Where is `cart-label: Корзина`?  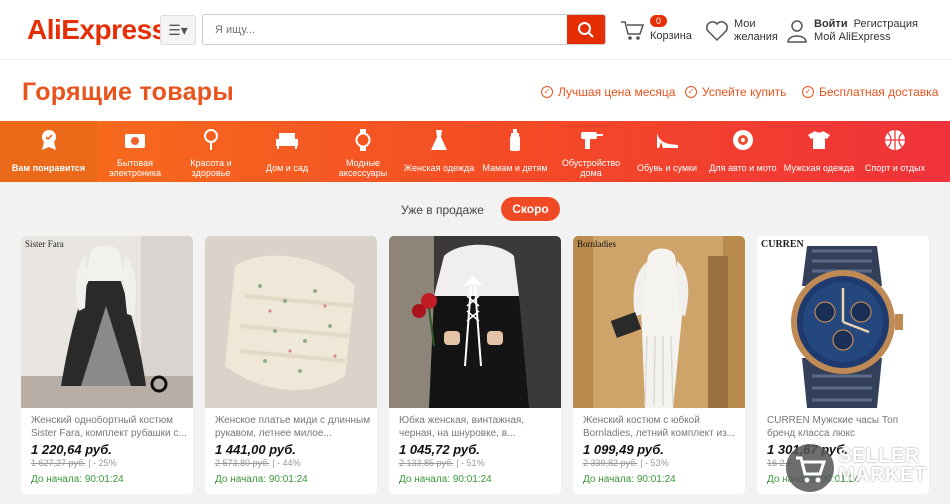 cart-label: Корзина is located at coordinates (671, 36).